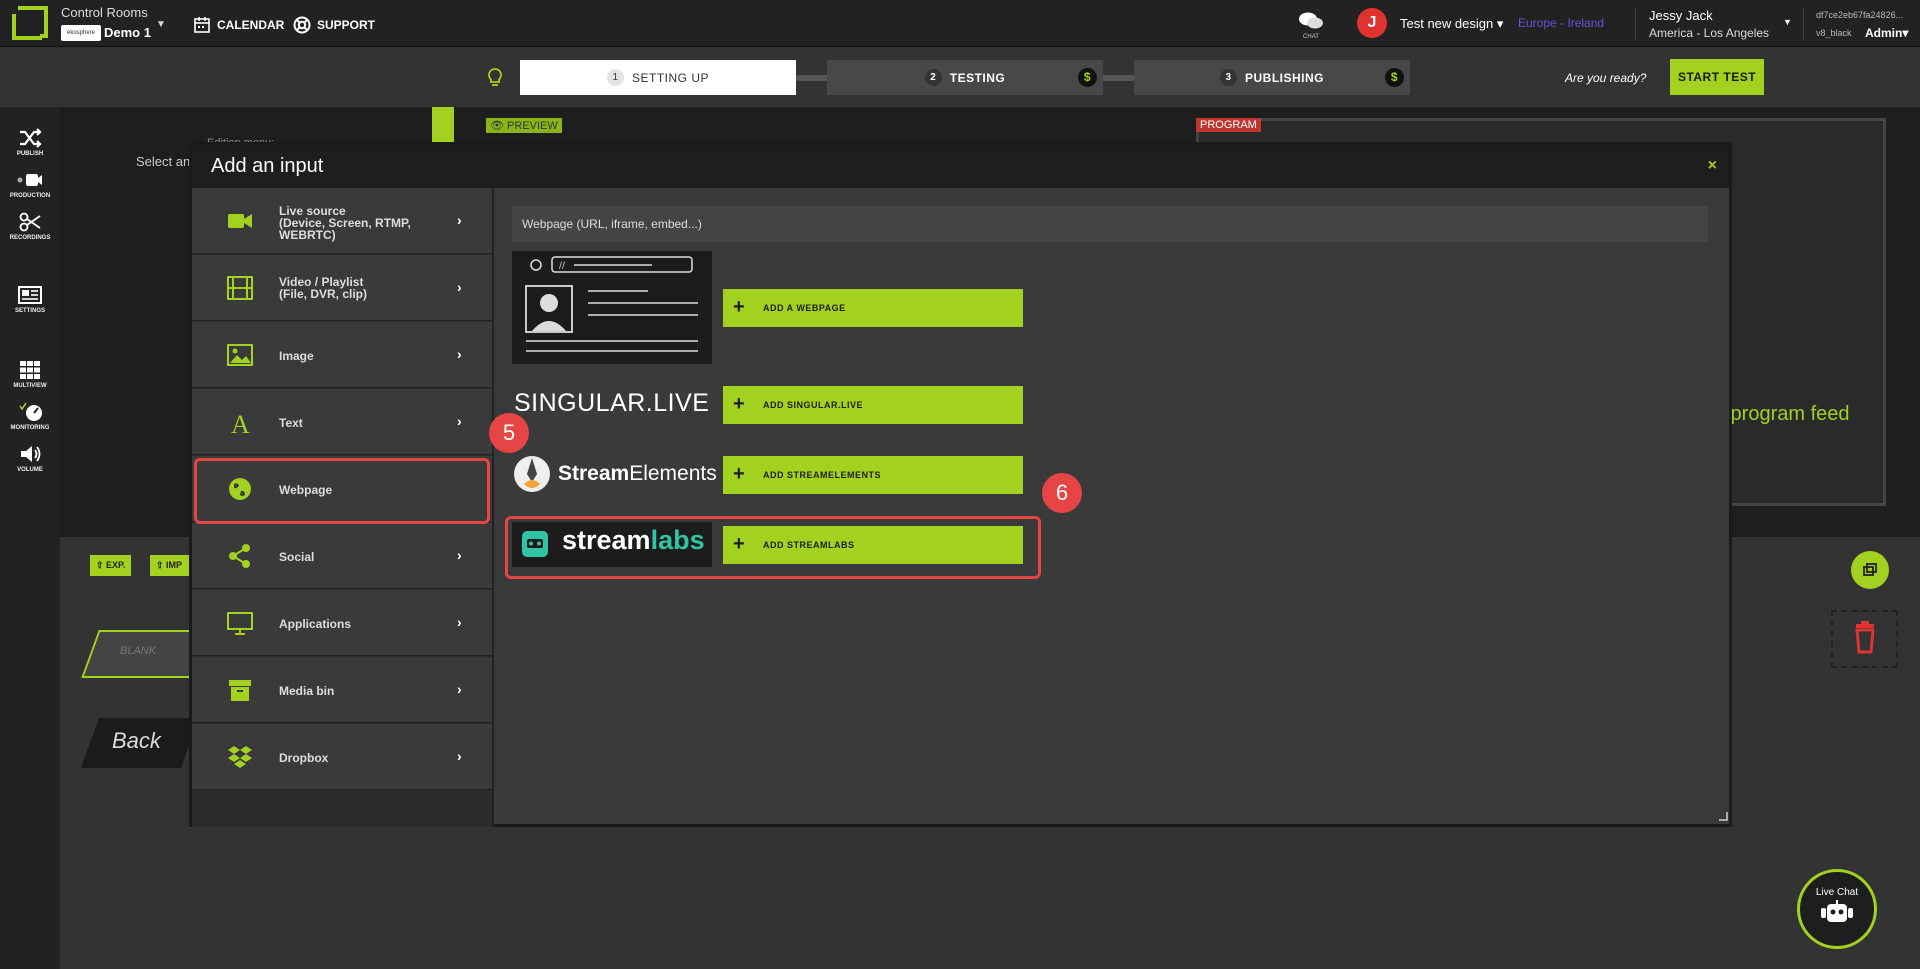  I want to click on nav-monitoring: MONITORING, so click(30, 416).